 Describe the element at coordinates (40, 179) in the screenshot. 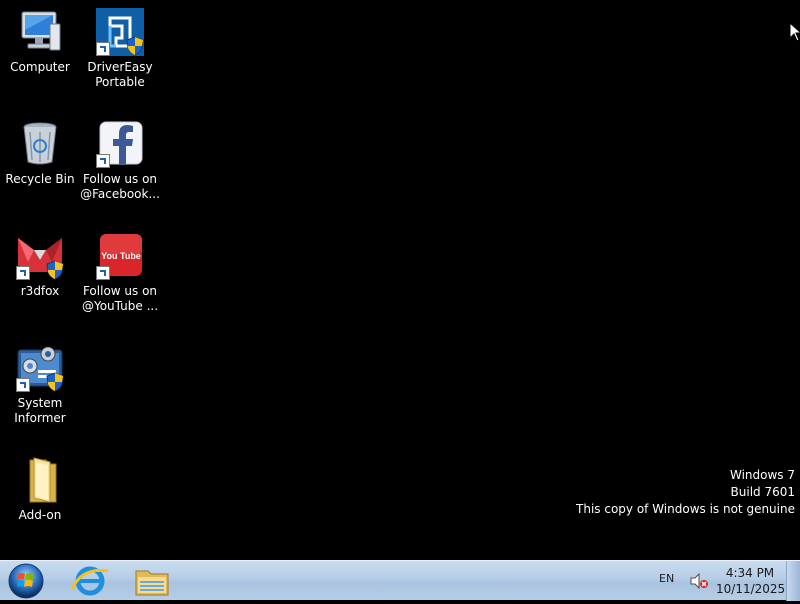

I see `icon-label: Recycle Bin` at that location.